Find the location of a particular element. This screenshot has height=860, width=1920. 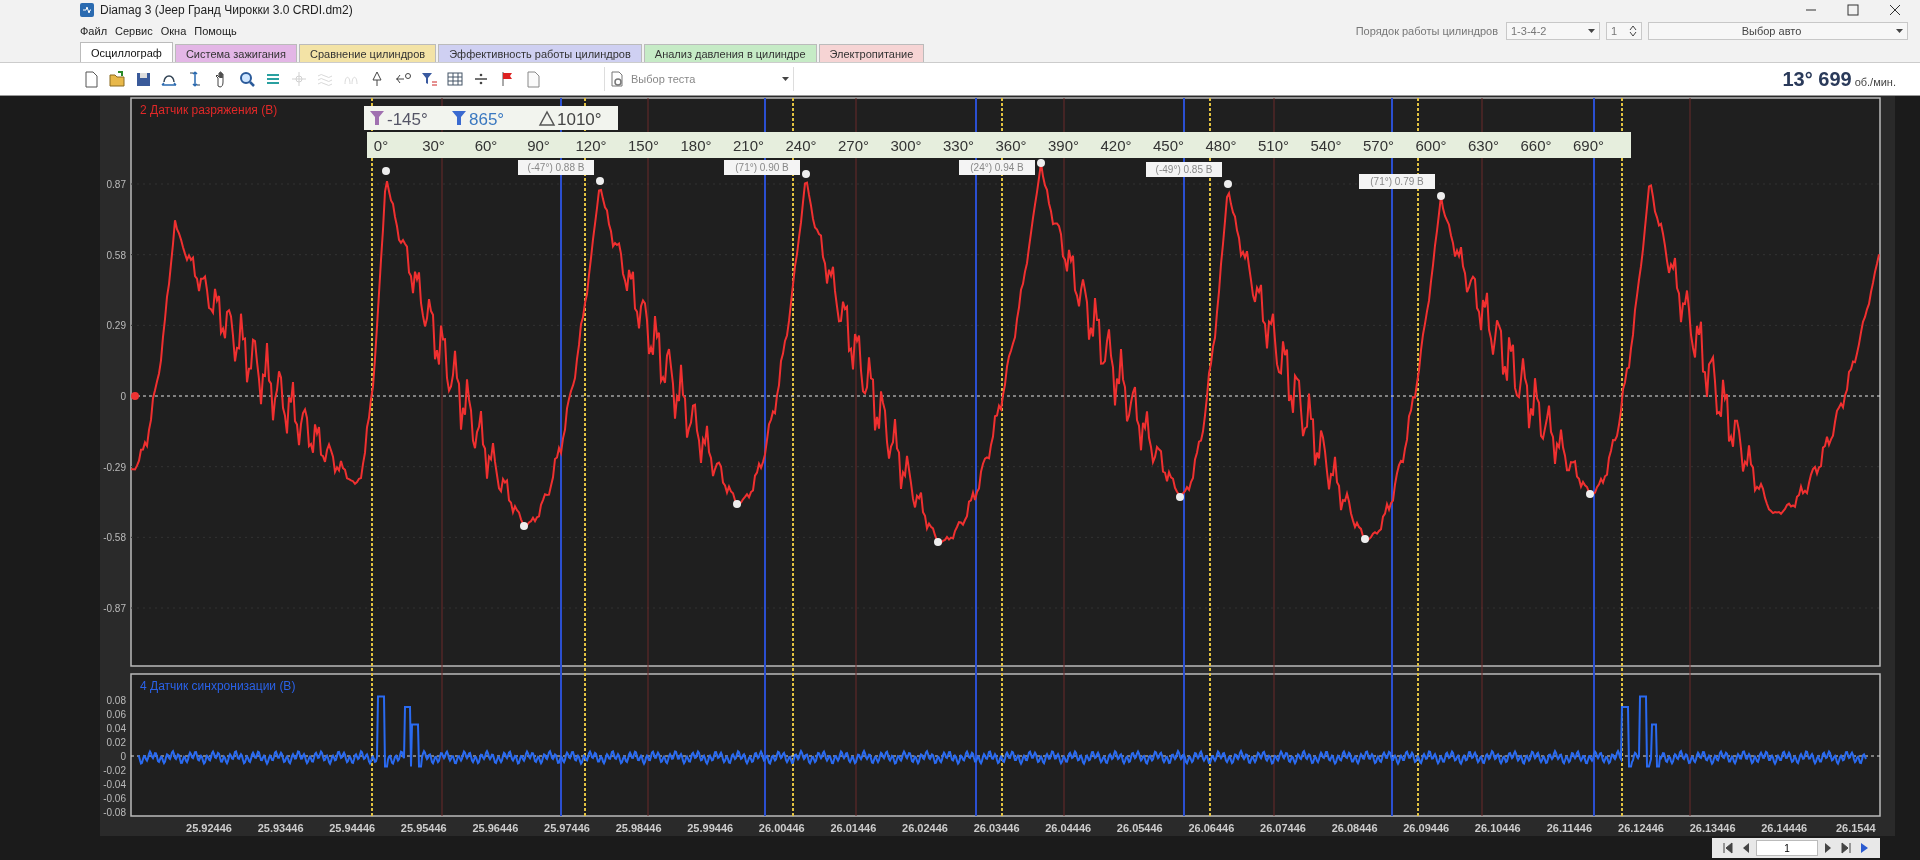

time-label: 26.1544 is located at coordinates (1855, 828).